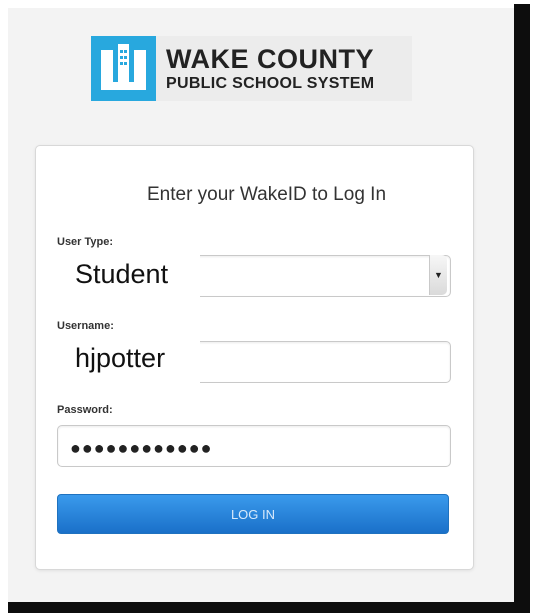  I want to click on logo-line1: WAKE COUNTY, so click(270, 58).